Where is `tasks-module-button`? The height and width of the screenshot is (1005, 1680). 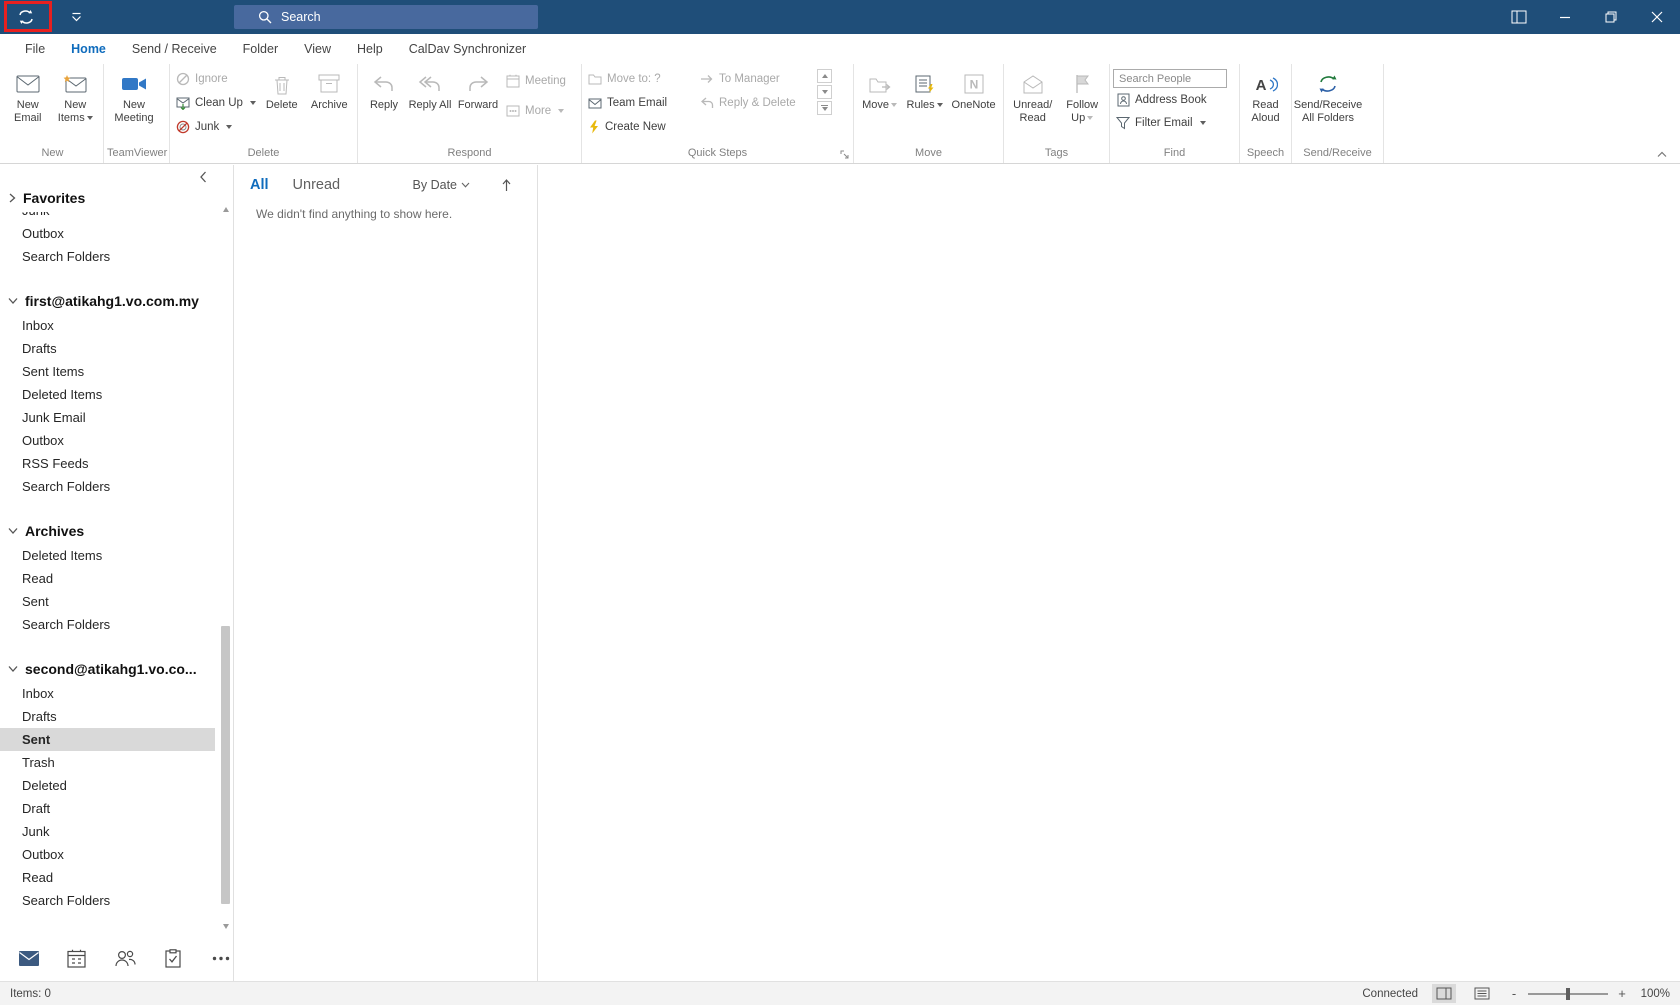 tasks-module-button is located at coordinates (173, 958).